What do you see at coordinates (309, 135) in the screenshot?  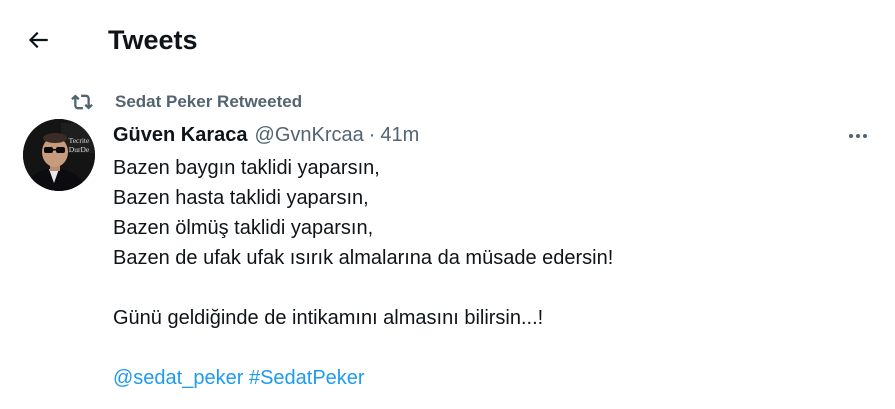 I see `author-handle: @GvnKrcaa` at bounding box center [309, 135].